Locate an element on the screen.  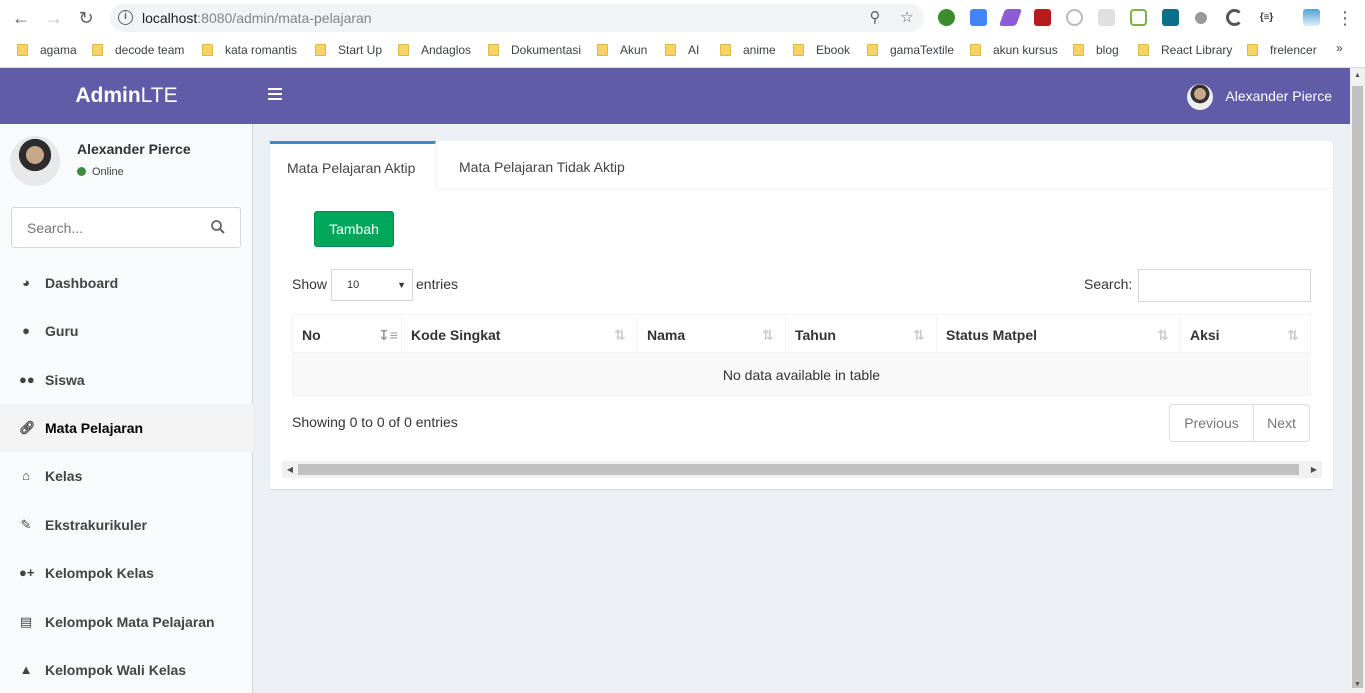
sidebar-item-siswa: ●● Siswa is located at coordinates (126, 380).